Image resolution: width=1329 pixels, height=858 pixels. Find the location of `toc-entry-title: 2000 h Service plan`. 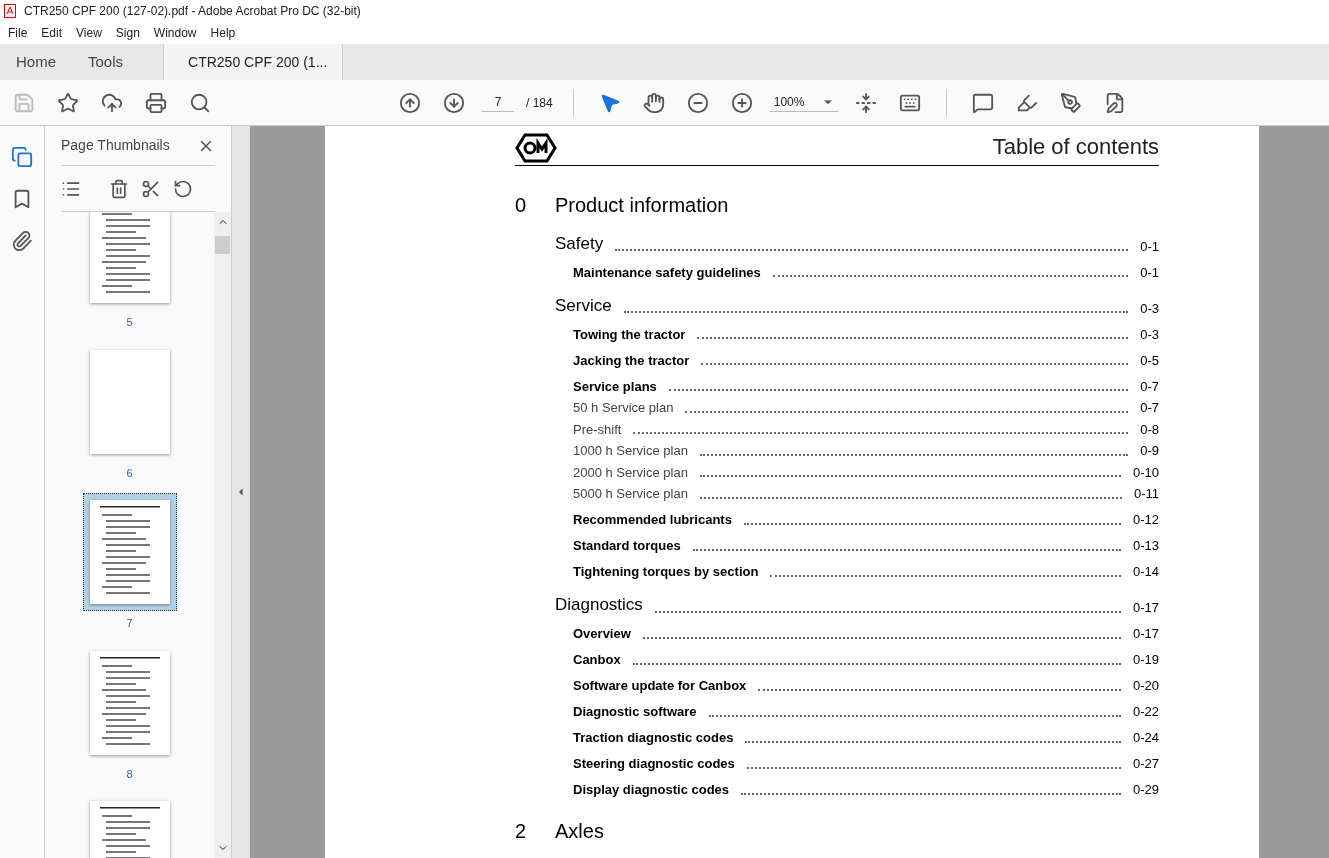

toc-entry-title: 2000 h Service plan is located at coordinates (630, 472).